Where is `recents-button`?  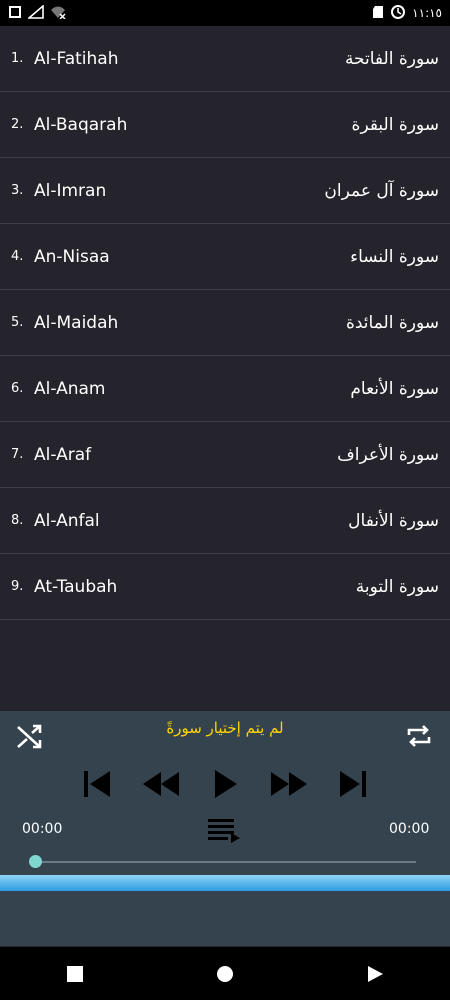 recents-button is located at coordinates (75, 974).